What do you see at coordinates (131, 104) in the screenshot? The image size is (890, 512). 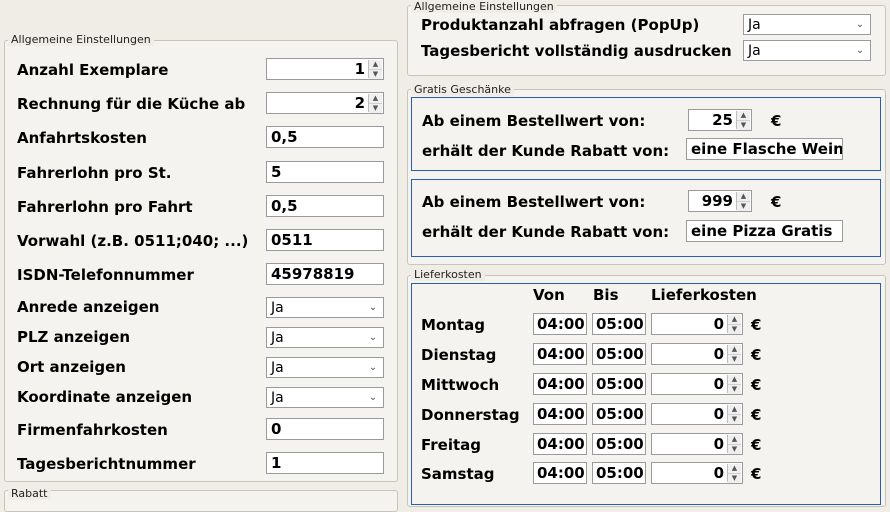 I see `kitchen-invoice-label: Rechnung für die Küche ab` at bounding box center [131, 104].